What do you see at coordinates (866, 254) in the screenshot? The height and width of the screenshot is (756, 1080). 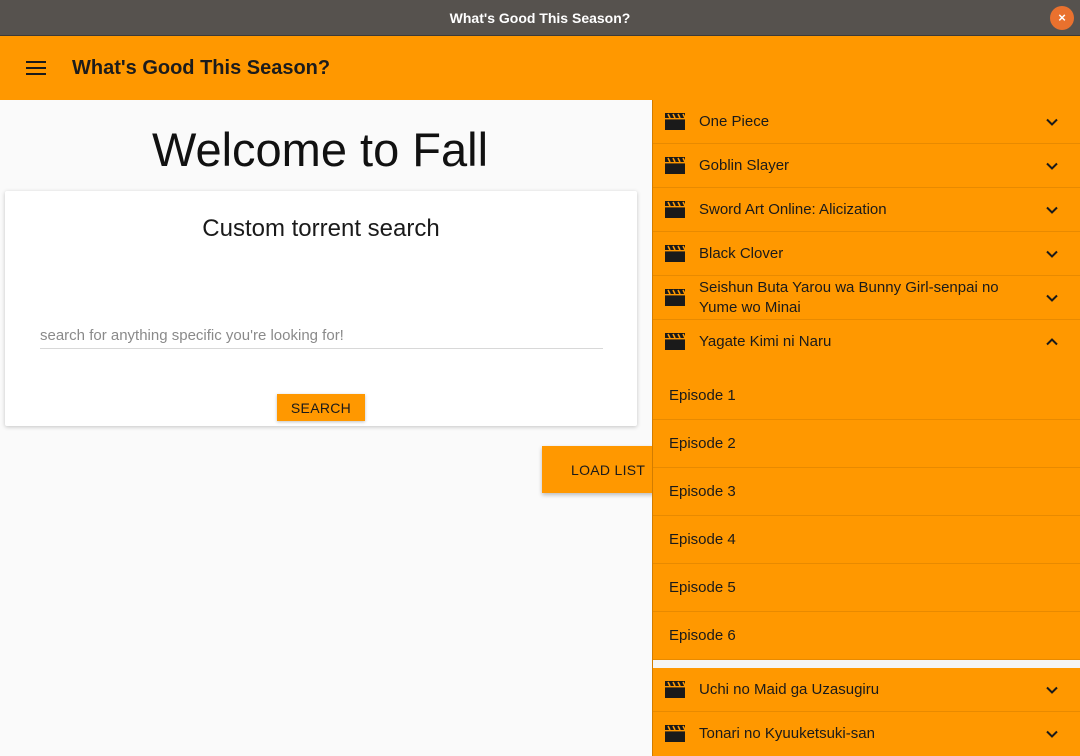 I see `show-item: Black Clover` at bounding box center [866, 254].